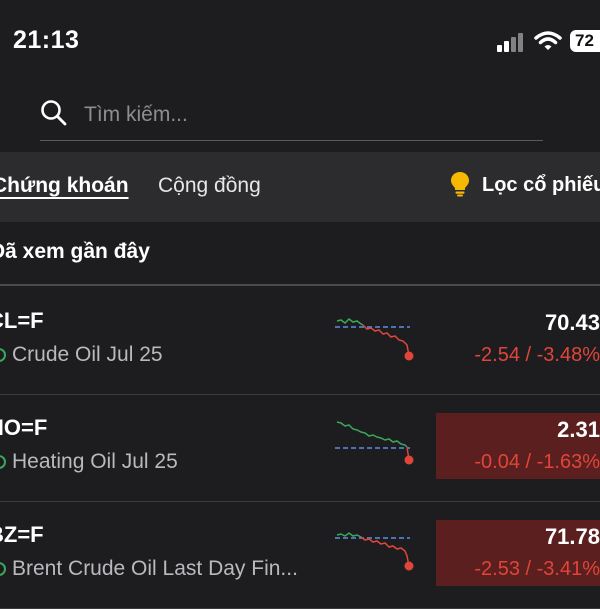 Image resolution: width=600 pixels, height=609 pixels. I want to click on last-price: 70.43, so click(572, 322).